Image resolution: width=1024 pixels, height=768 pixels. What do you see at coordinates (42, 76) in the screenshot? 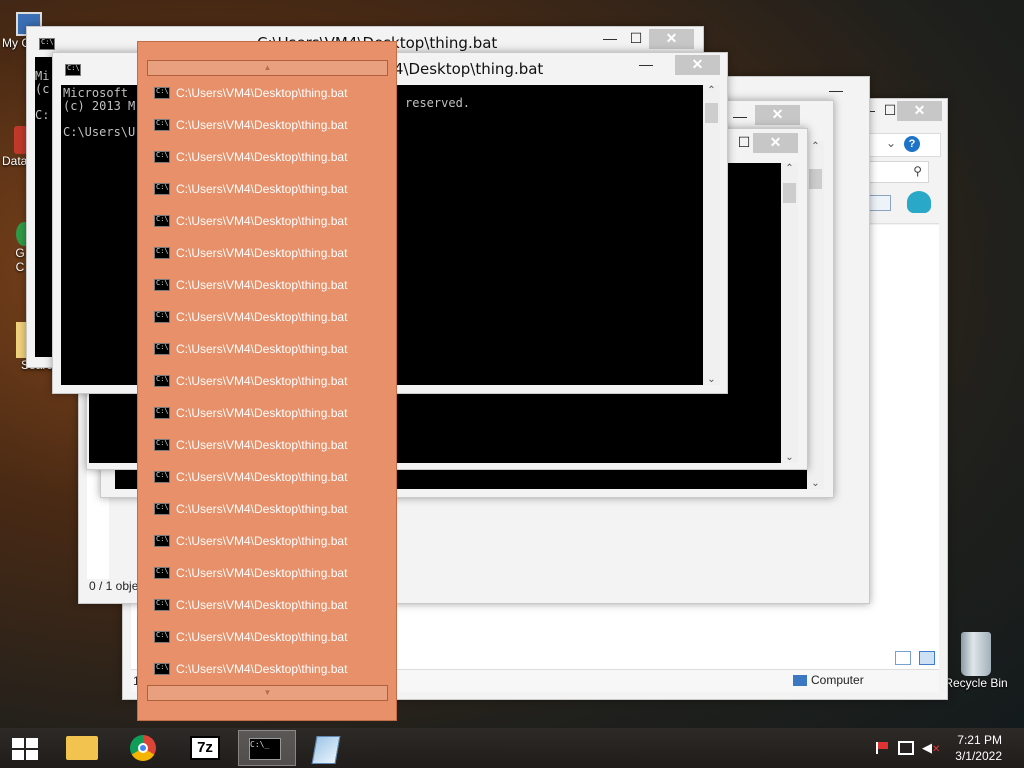
I see `console-line: Mi` at bounding box center [42, 76].